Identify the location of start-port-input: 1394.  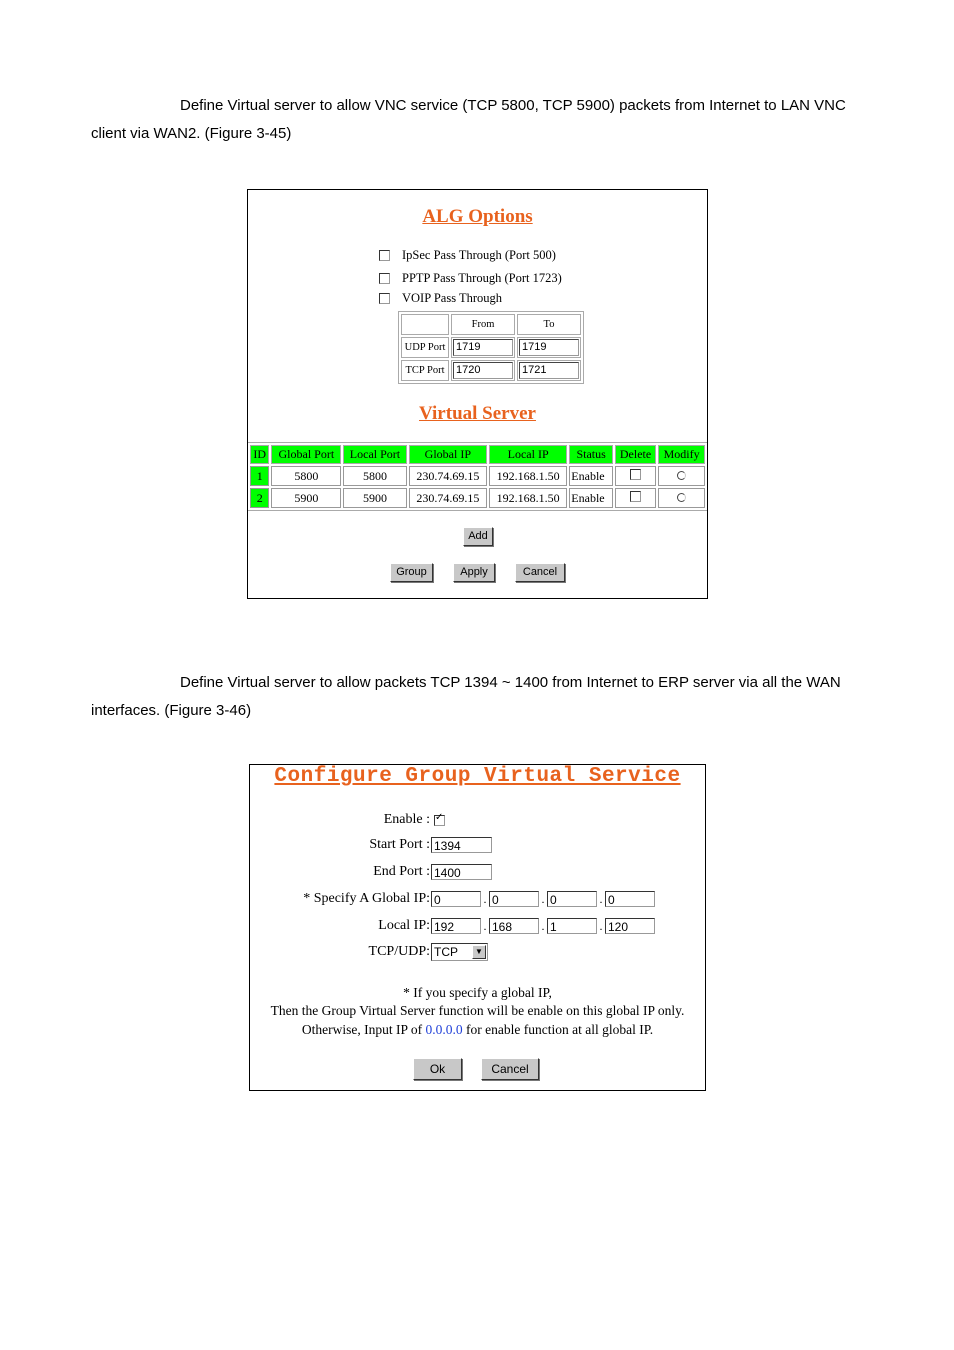
(461, 845).